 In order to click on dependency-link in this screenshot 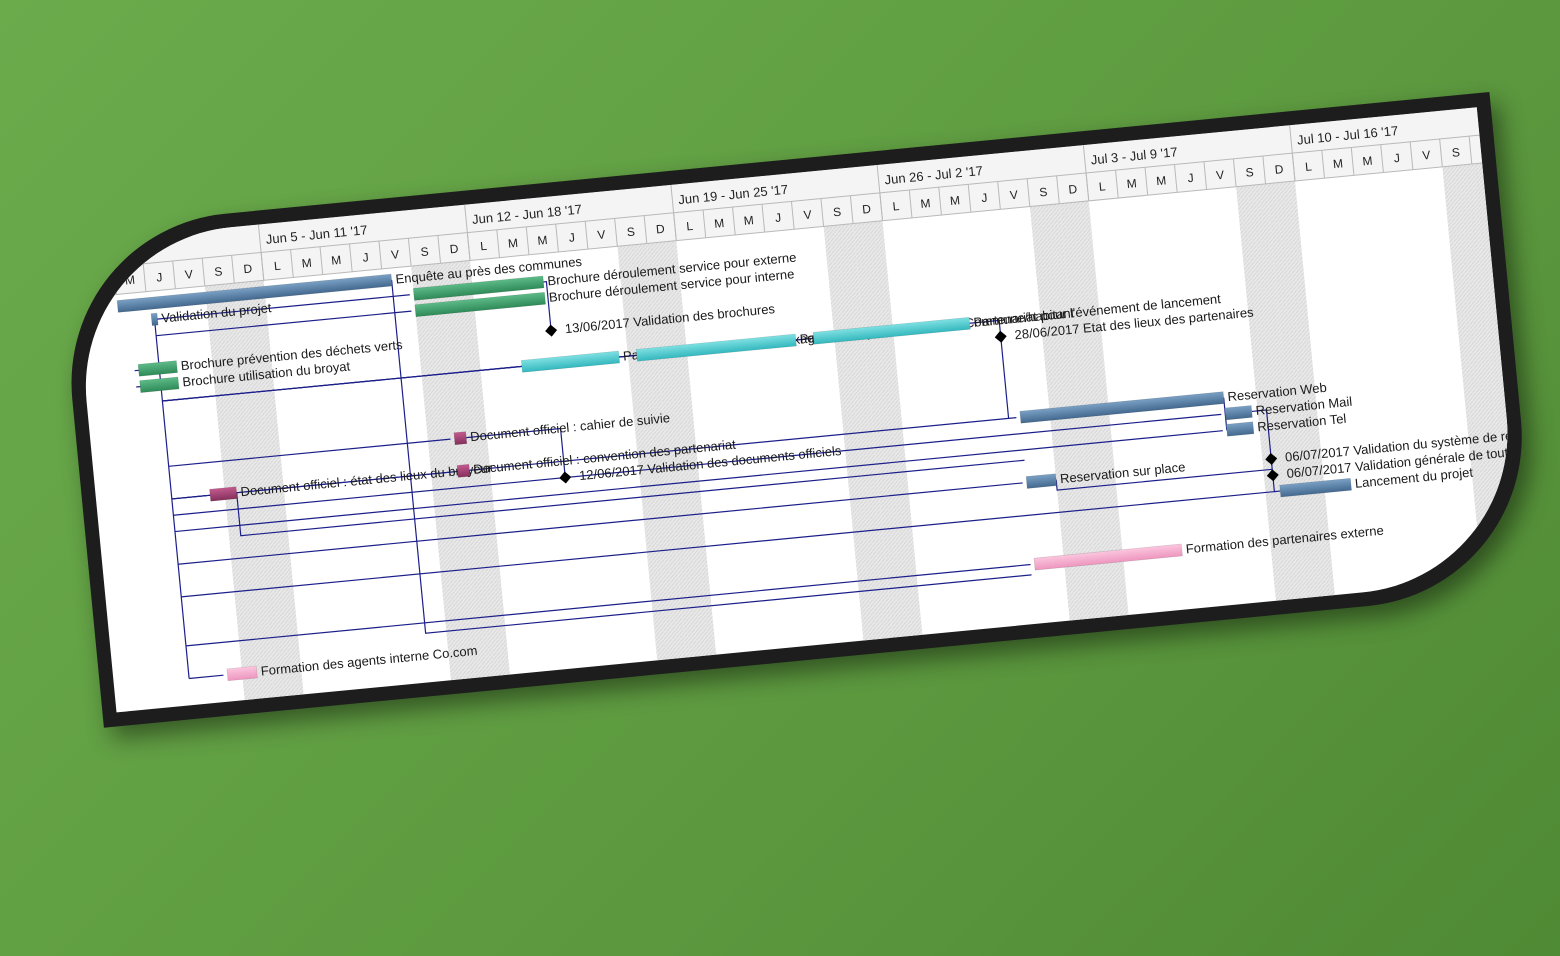, I will do `click(206, 677)`.